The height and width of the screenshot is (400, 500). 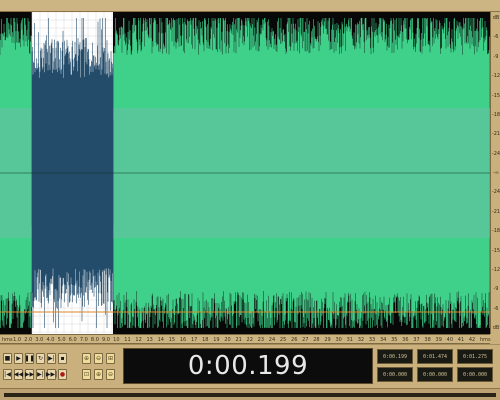 I want to click on time-ruler-label: 26, so click(x=294, y=340).